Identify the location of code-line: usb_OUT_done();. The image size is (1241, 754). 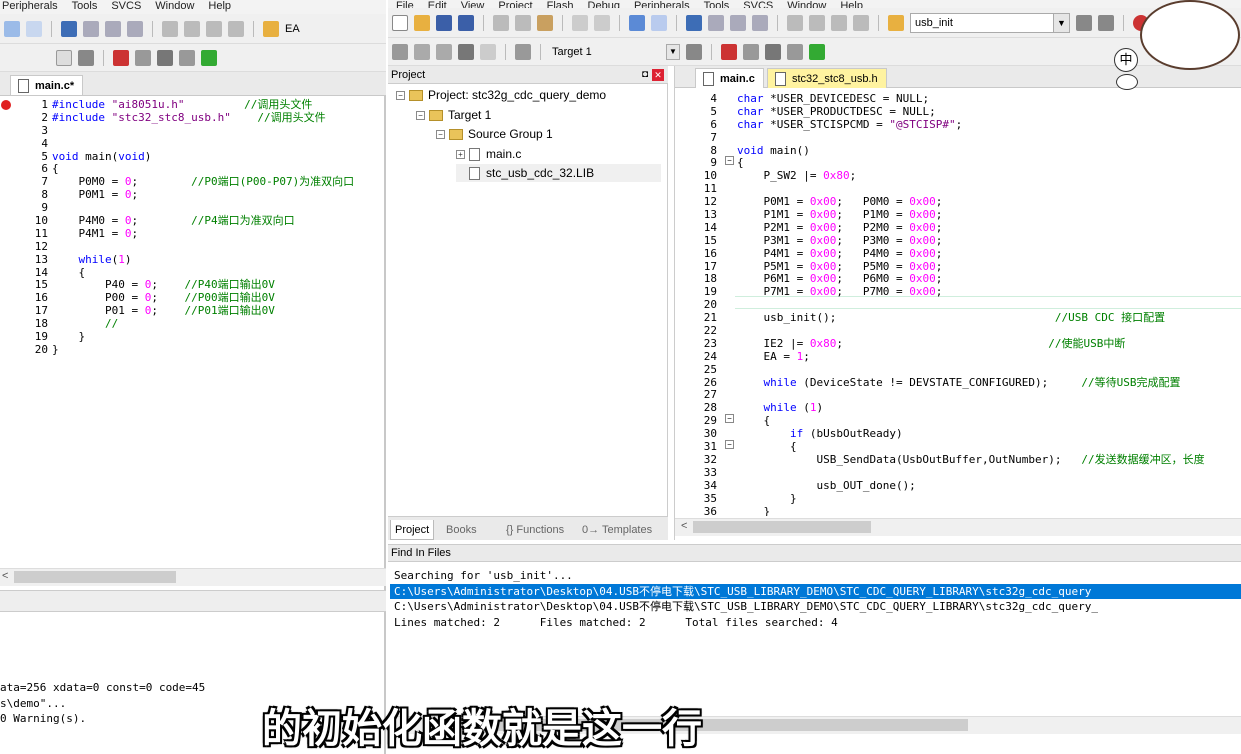
(989, 486).